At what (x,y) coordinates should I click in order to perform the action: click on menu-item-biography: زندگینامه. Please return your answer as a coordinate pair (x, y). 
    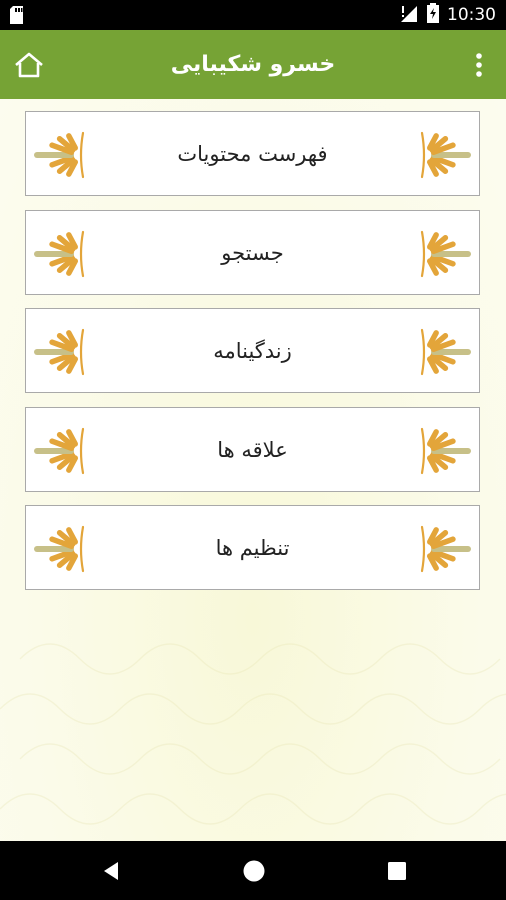
    Looking at the image, I should click on (252, 350).